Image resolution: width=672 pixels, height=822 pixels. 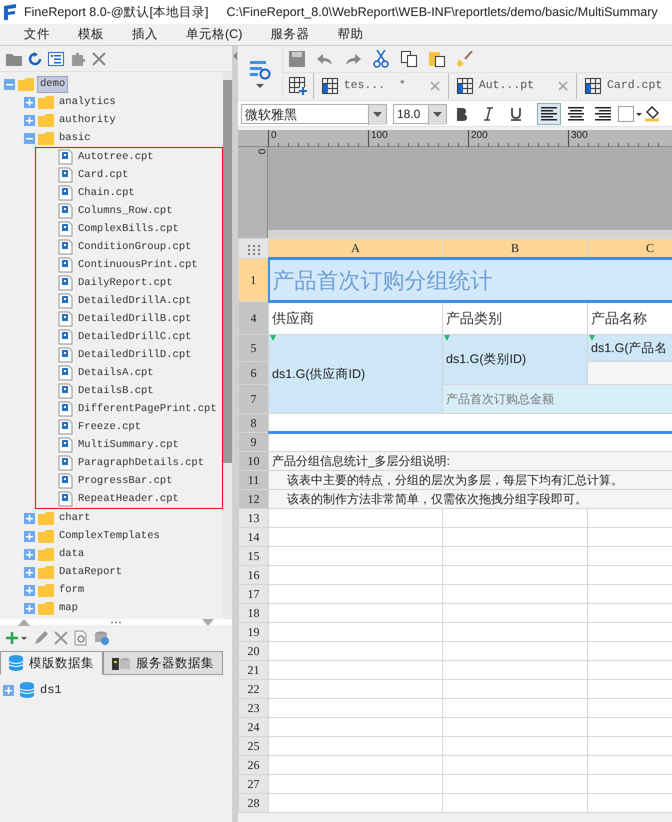 What do you see at coordinates (253, 318) in the screenshot?
I see `row-header: 4` at bounding box center [253, 318].